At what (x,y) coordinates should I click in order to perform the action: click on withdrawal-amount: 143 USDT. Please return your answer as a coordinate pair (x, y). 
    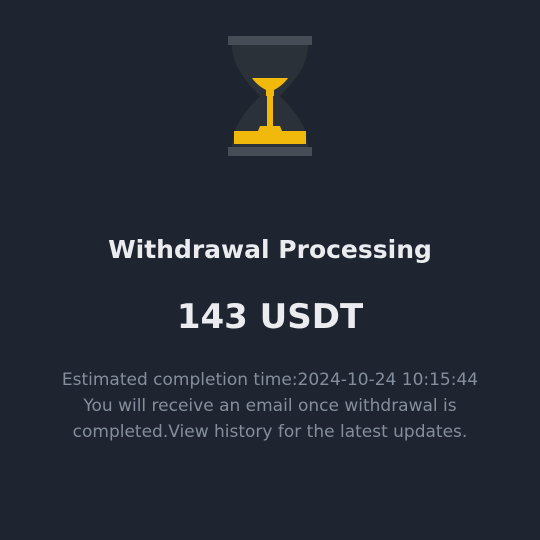
    Looking at the image, I should click on (270, 317).